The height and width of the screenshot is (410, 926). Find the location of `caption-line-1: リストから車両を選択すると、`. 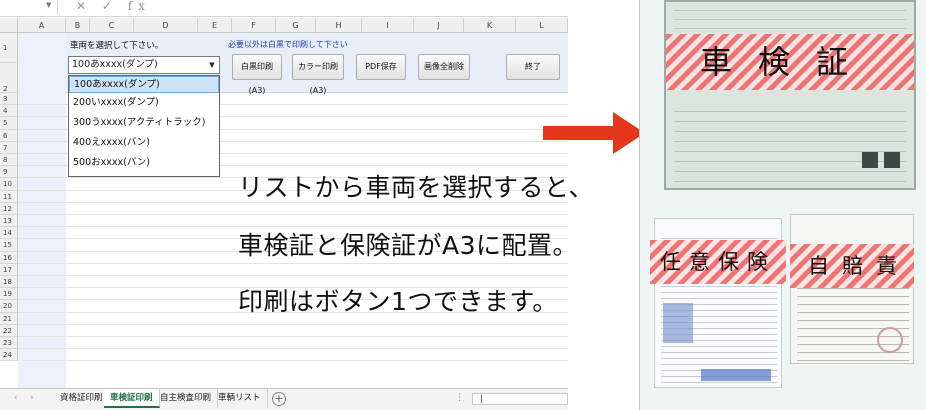

caption-line-1: リストから車両を選択すると、 is located at coordinates (416, 187).